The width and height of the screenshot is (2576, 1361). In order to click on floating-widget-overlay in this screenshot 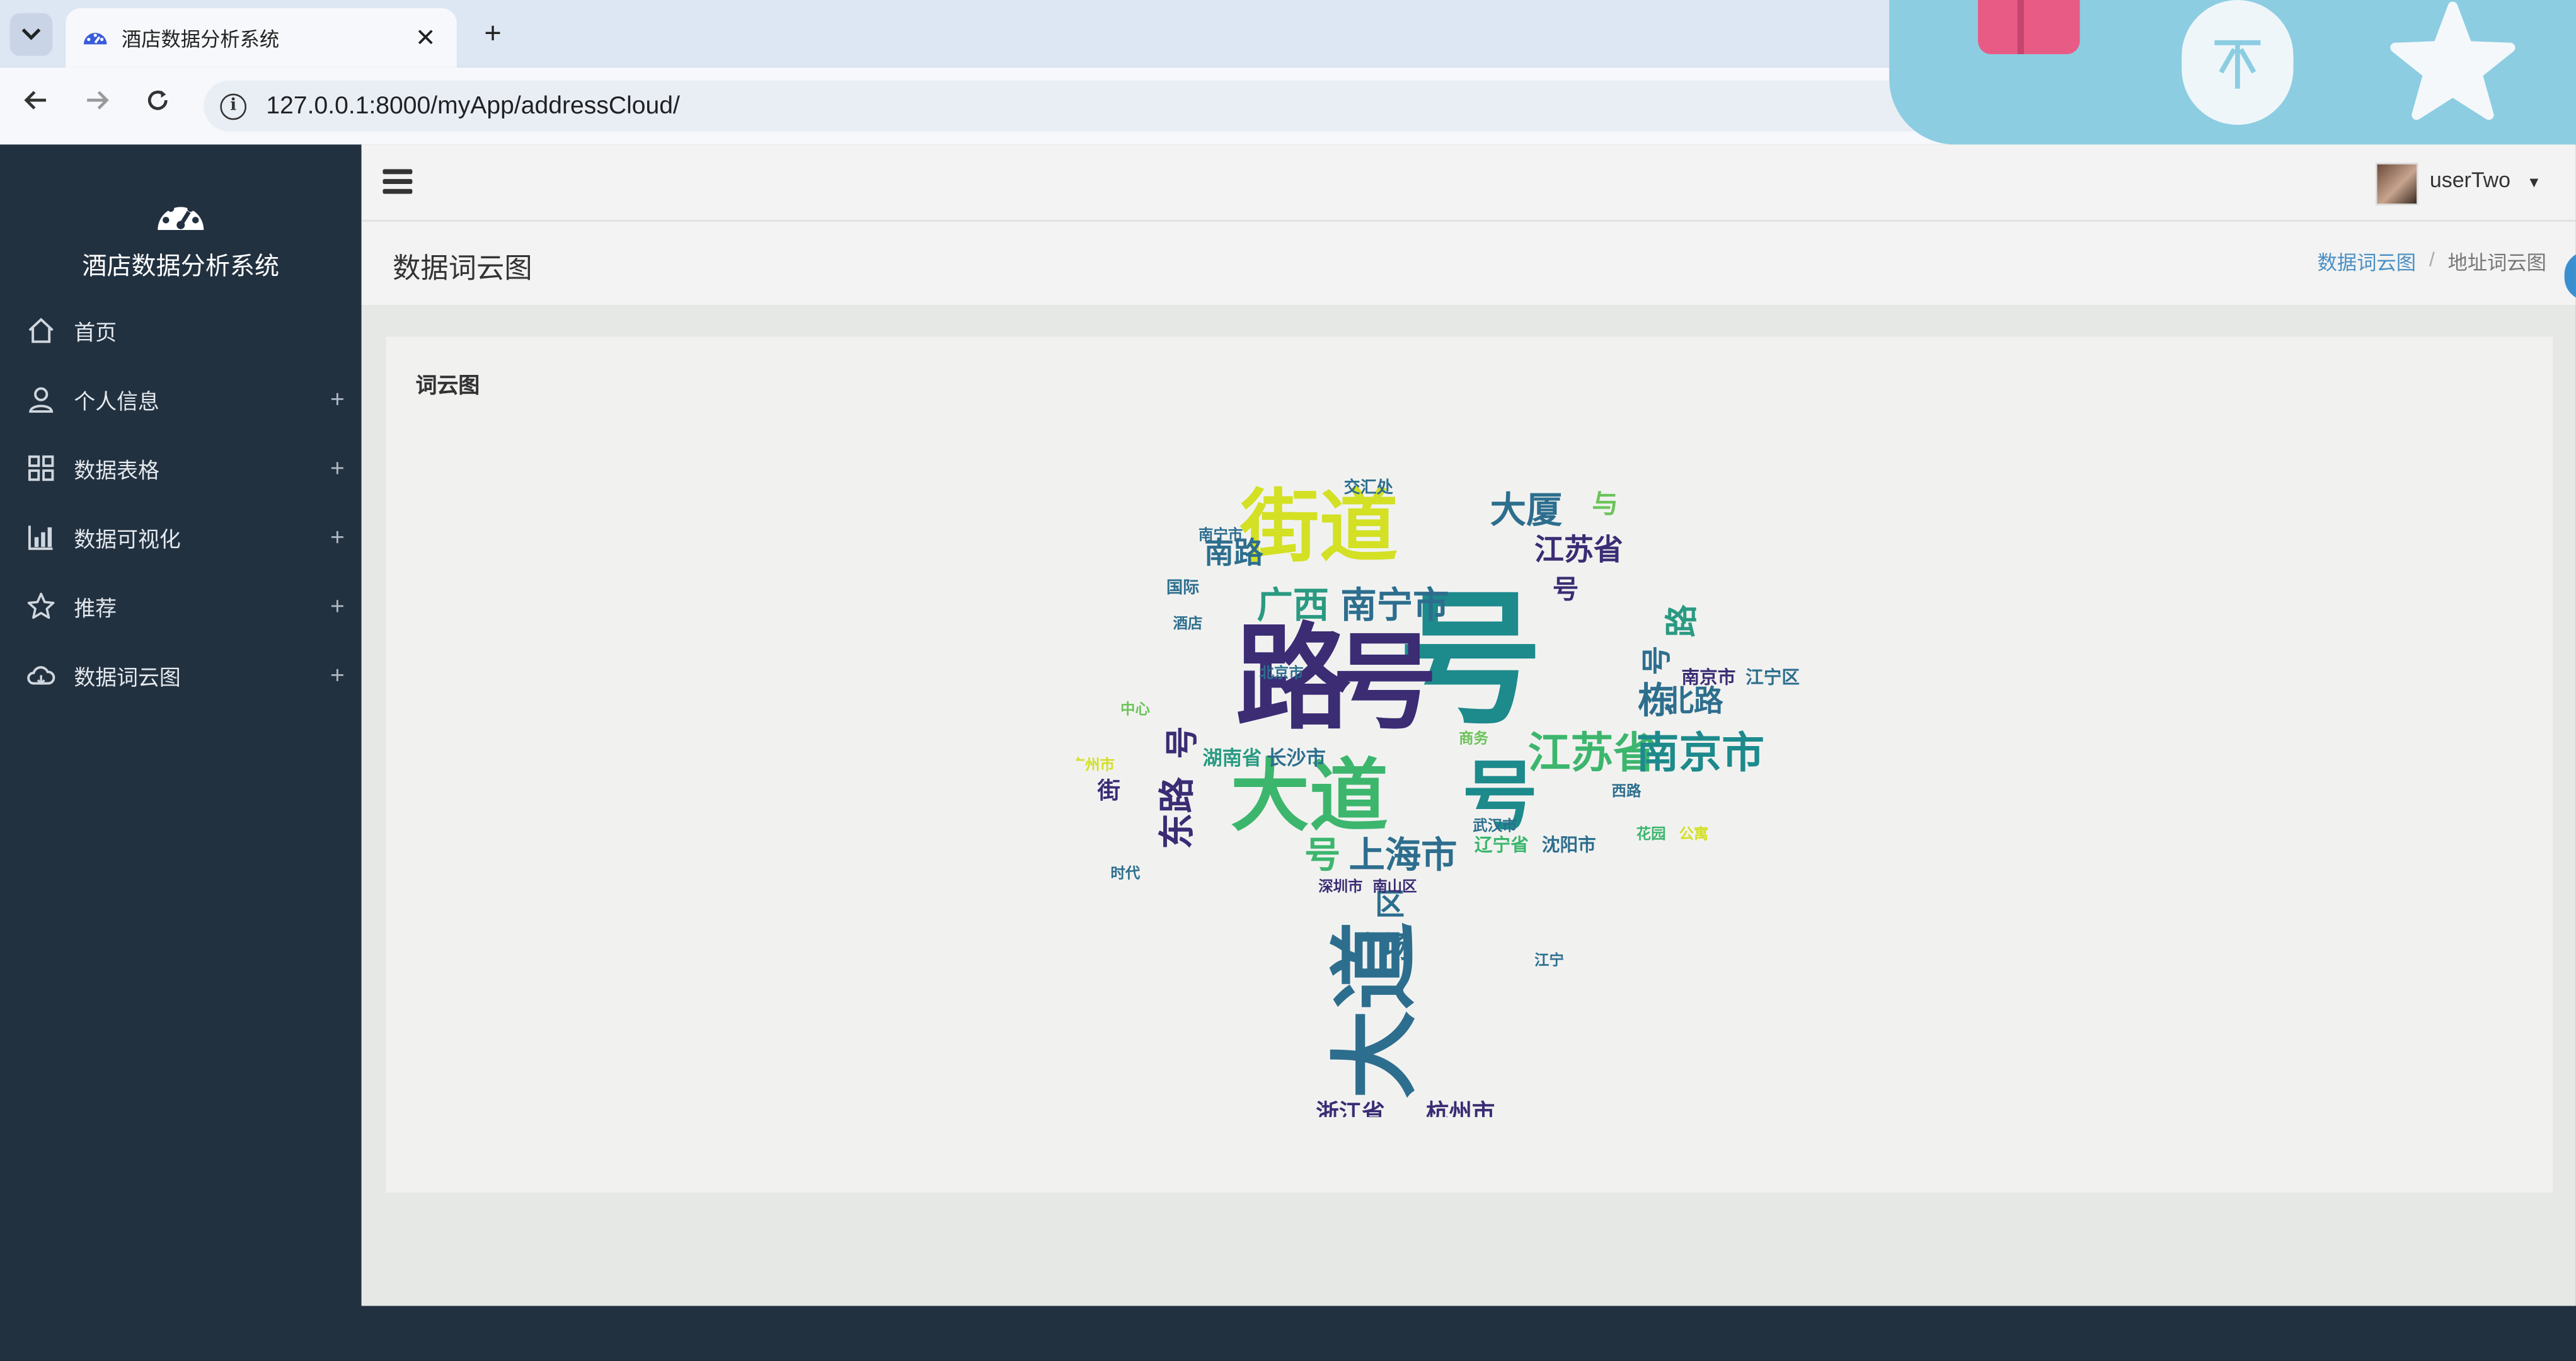, I will do `click(2232, 72)`.